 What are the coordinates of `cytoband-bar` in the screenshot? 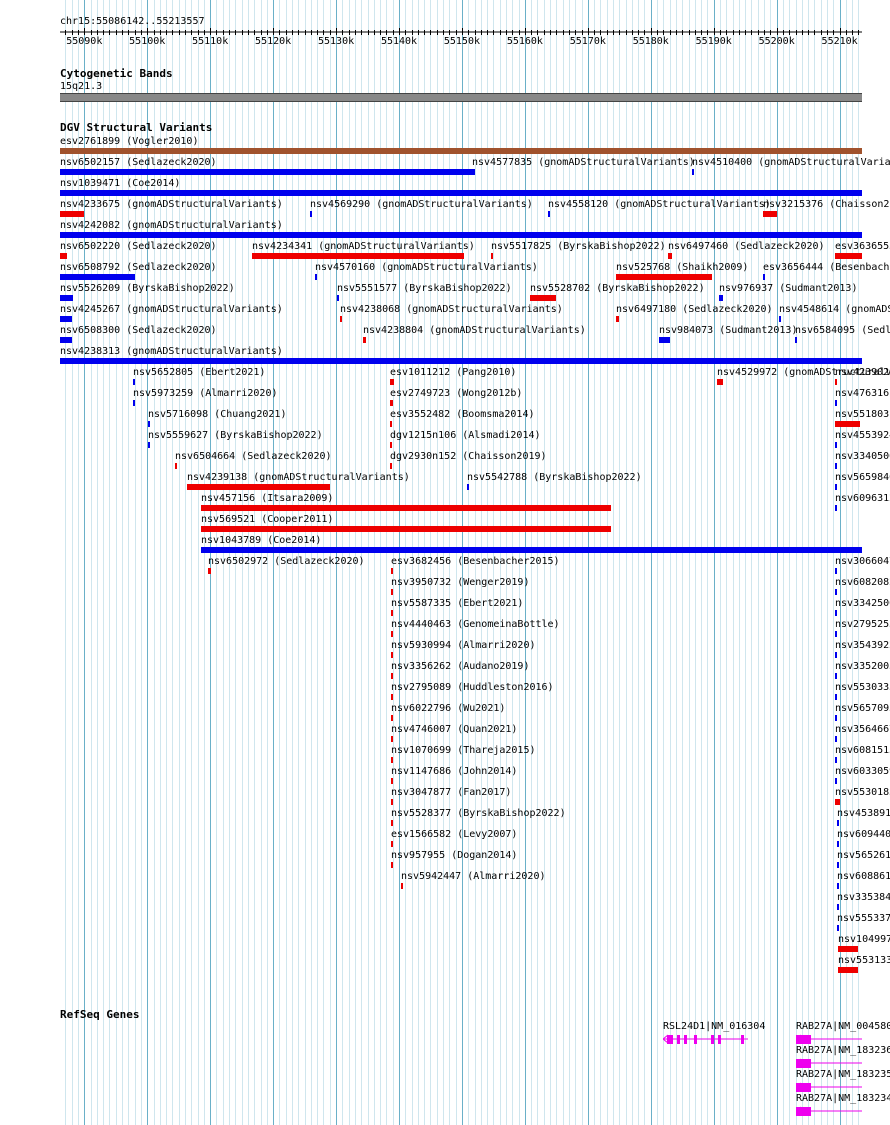 It's located at (461, 97).